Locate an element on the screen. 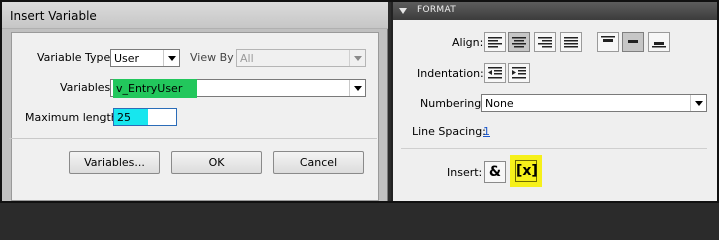  ok-button: OK is located at coordinates (216, 162).